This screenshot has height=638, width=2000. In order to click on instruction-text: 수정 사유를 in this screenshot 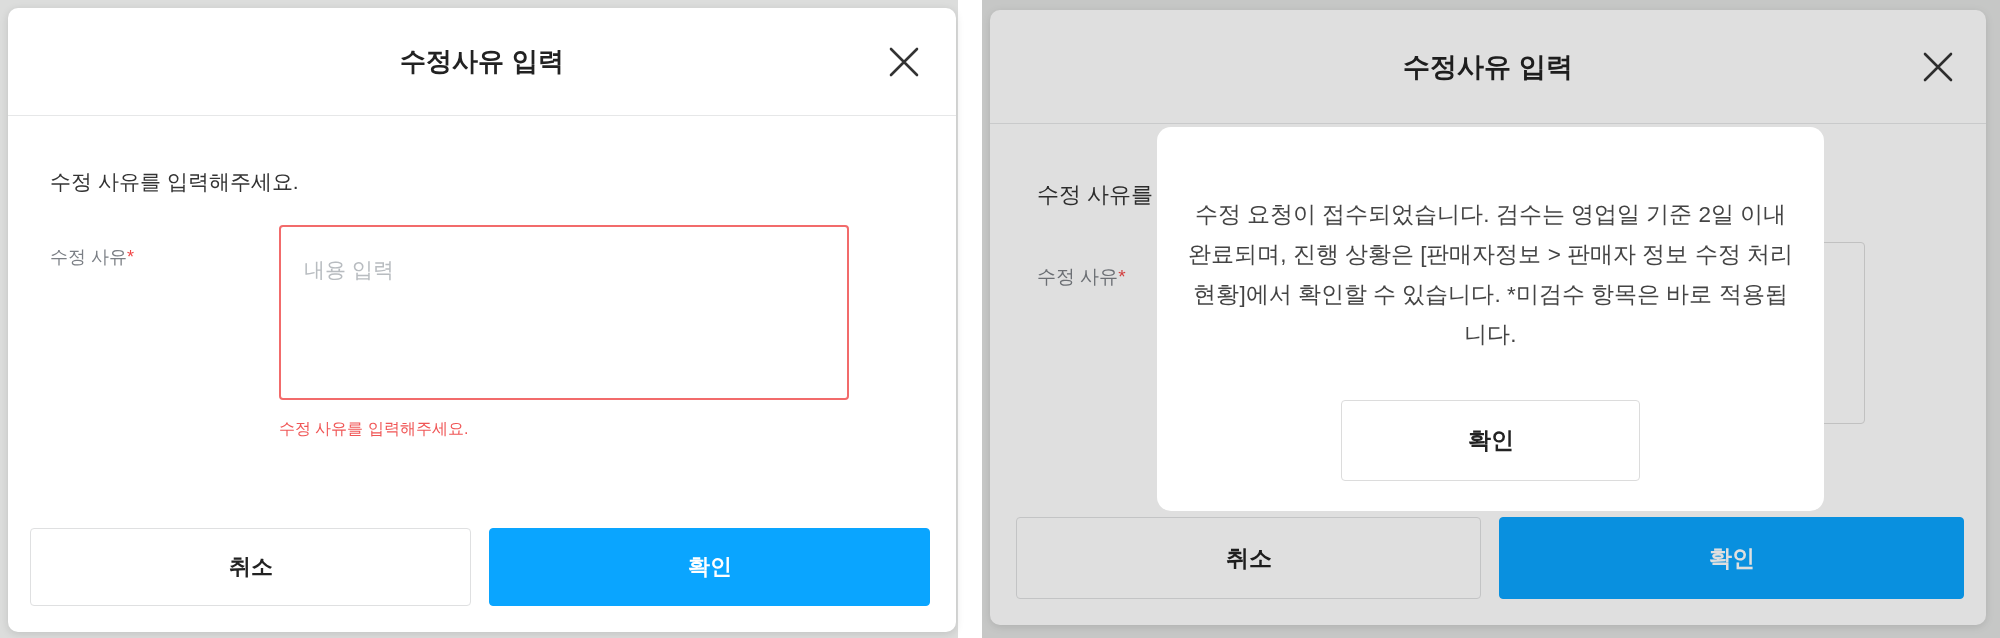, I will do `click(1095, 194)`.